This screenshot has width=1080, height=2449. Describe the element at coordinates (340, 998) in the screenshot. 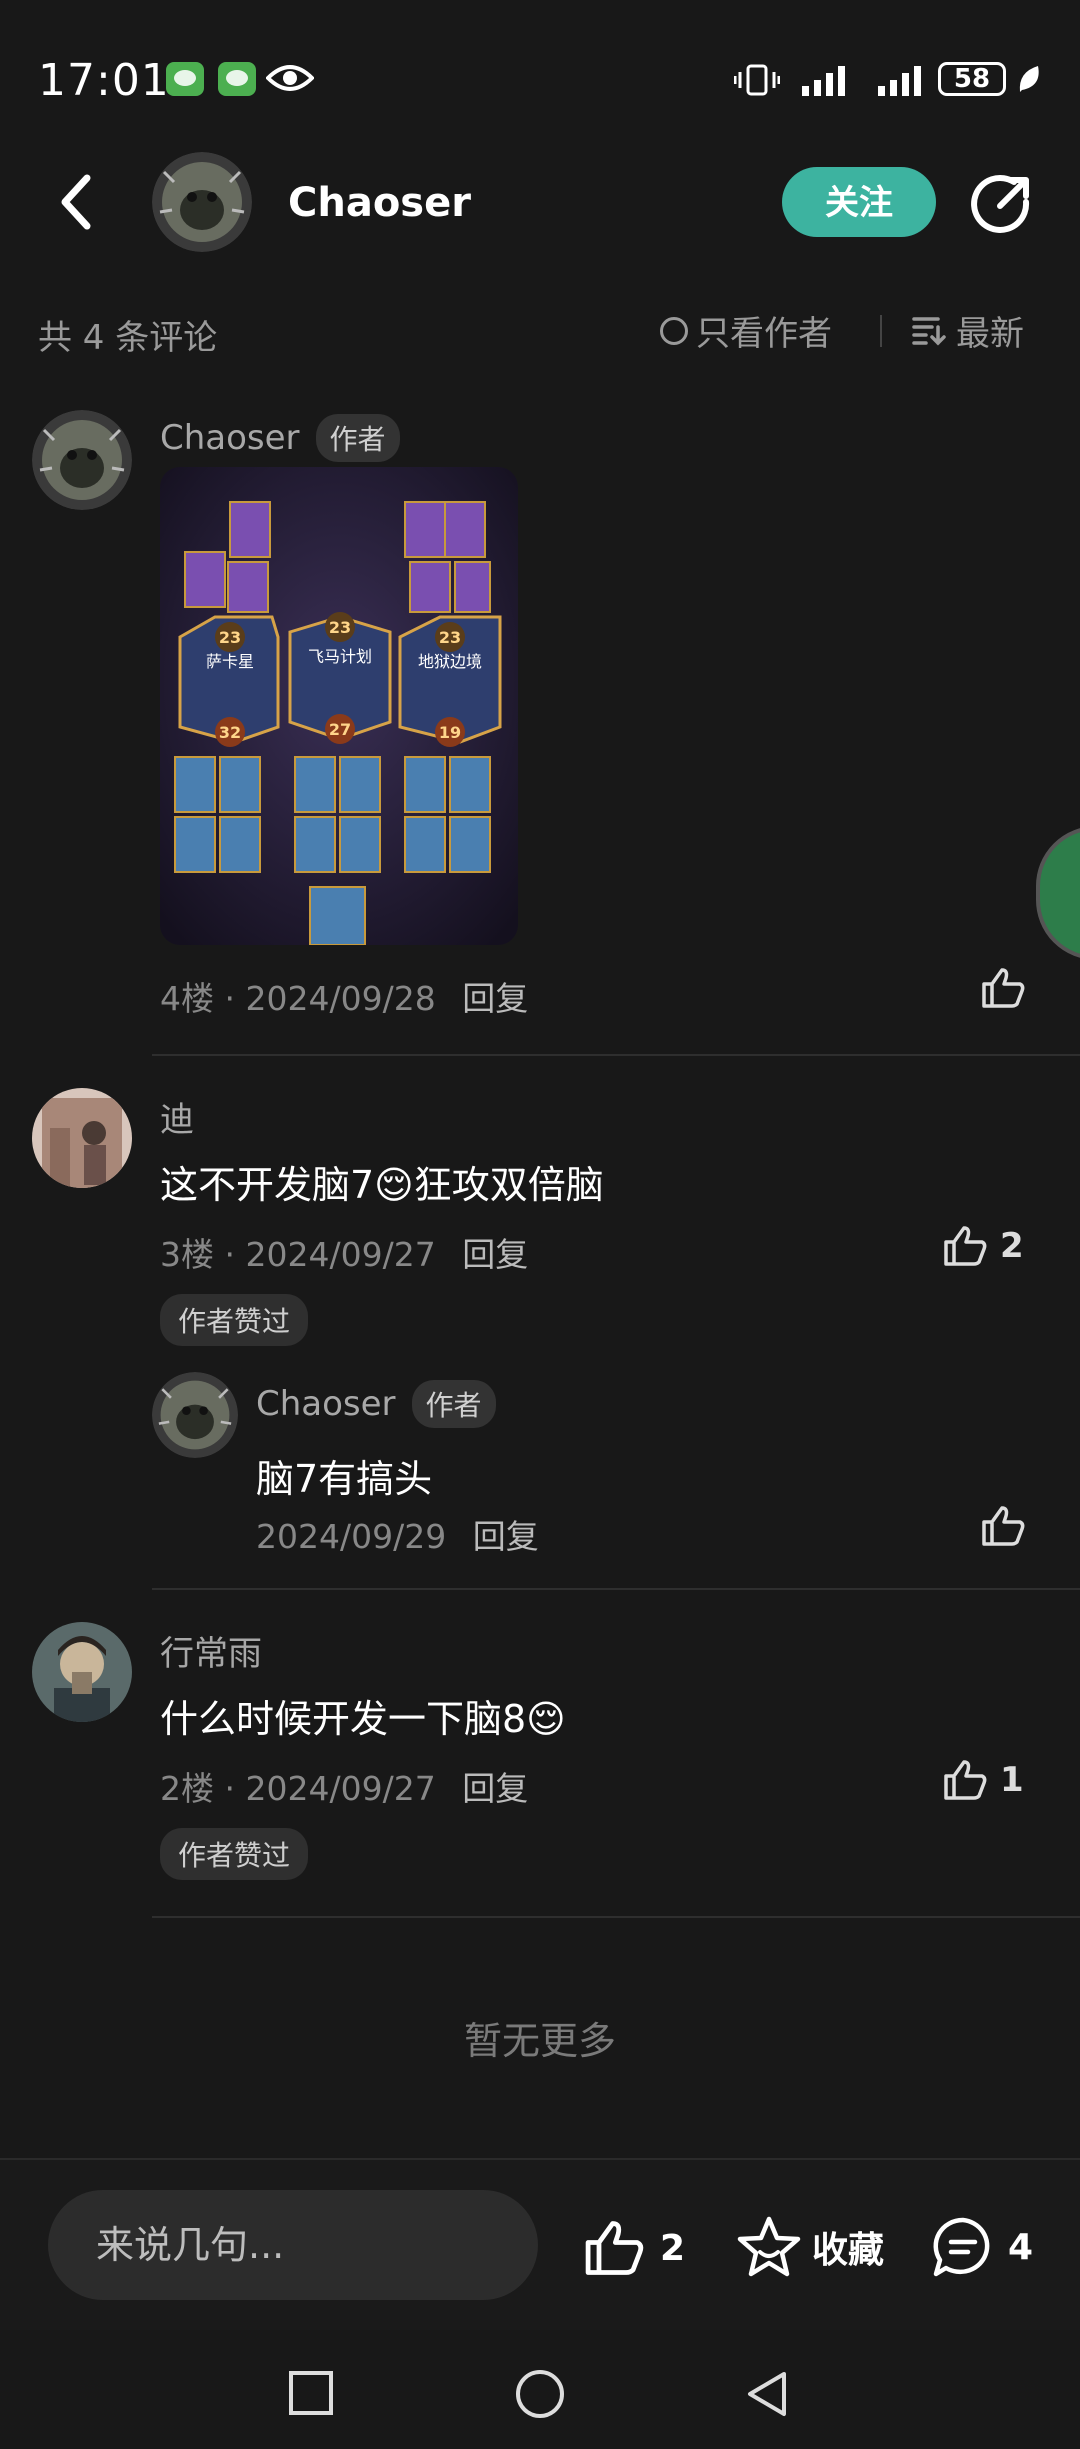

I see `comment-date: 2024/09/28` at that location.